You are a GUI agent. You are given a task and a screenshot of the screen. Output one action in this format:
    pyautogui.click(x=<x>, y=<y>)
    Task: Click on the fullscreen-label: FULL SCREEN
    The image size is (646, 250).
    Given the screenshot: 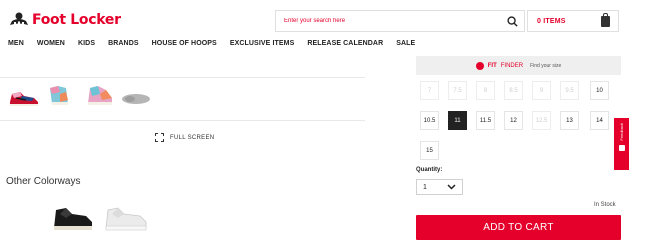 What is the action you would take?
    pyautogui.click(x=192, y=137)
    